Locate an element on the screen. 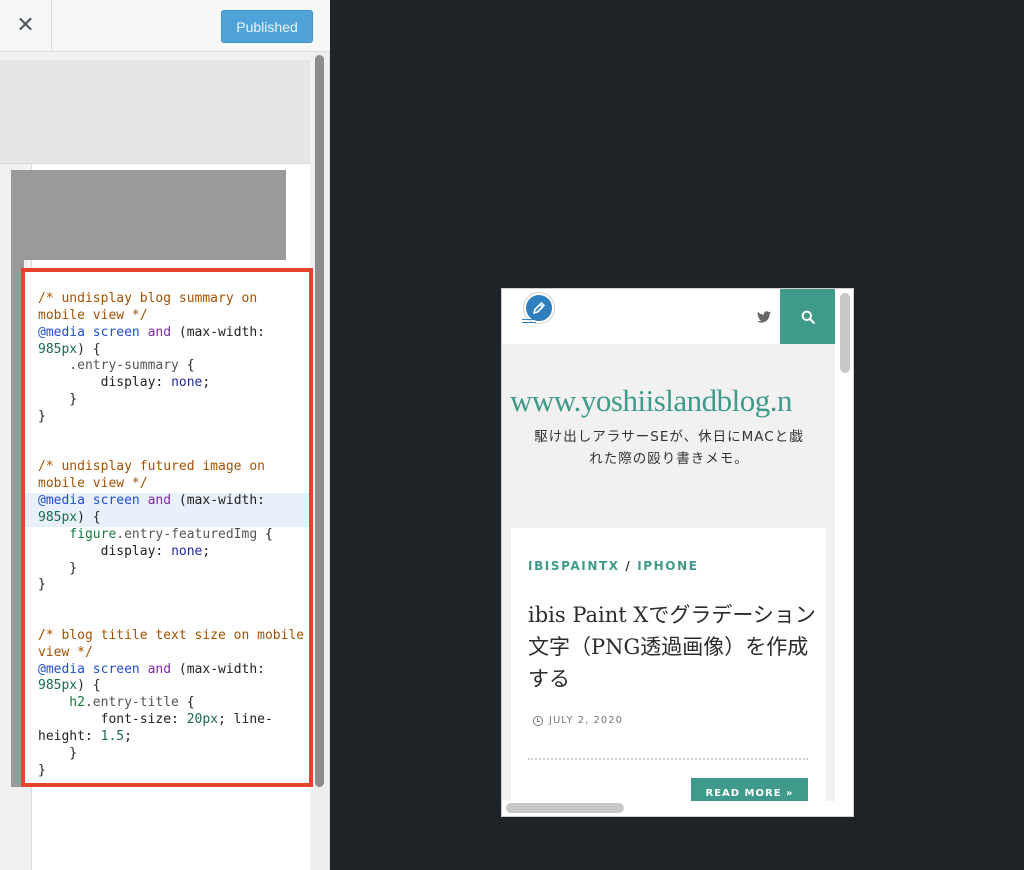 The image size is (1024, 870). code-token: height: is located at coordinates (69, 736).